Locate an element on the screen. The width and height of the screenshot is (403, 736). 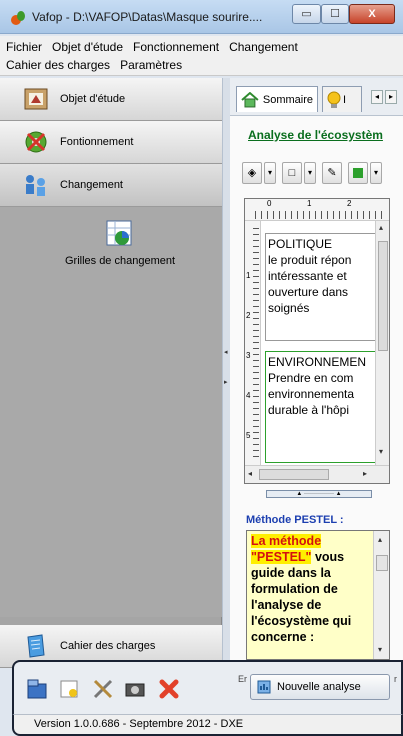
toolbar-separator-right: r is located at coordinates (395, 679).